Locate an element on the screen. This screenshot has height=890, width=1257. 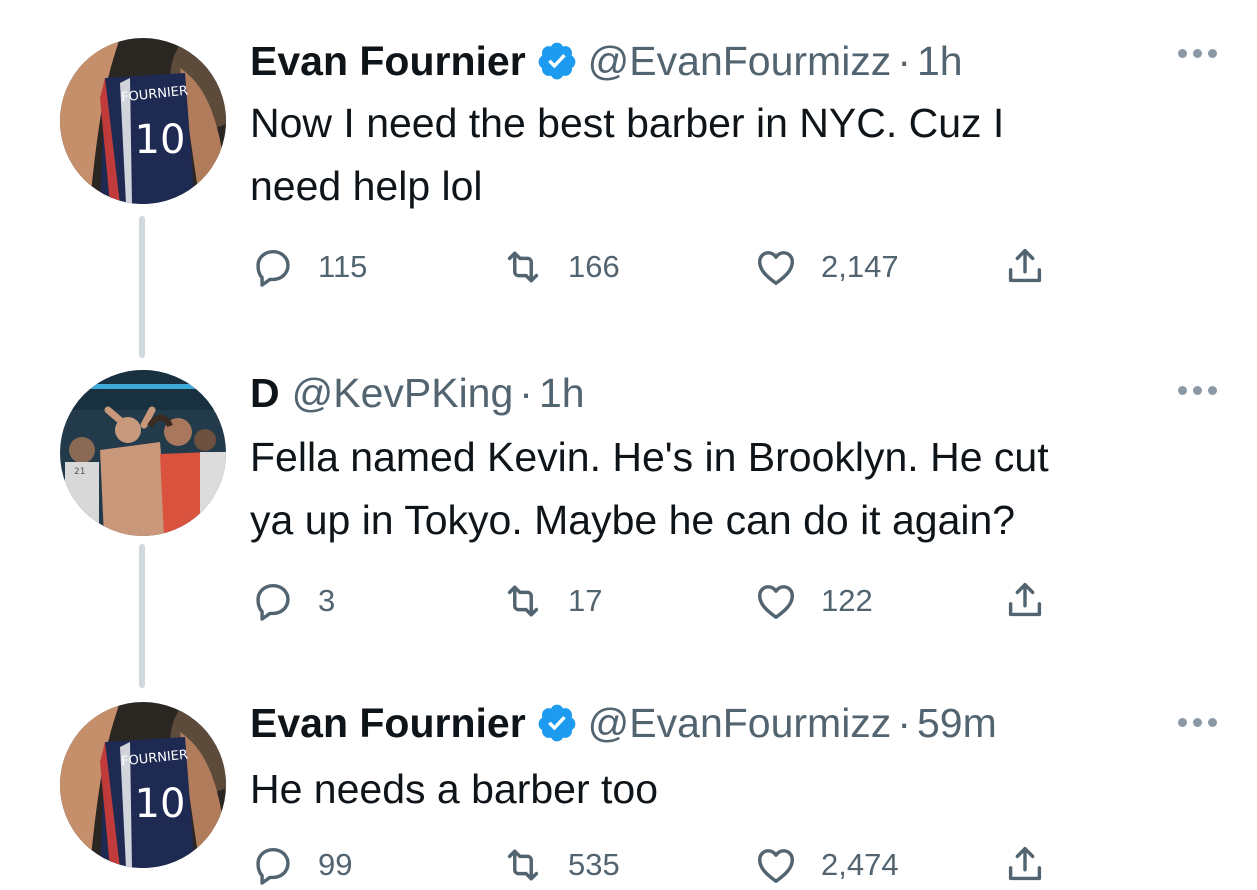
display-name: D is located at coordinates (265, 393).